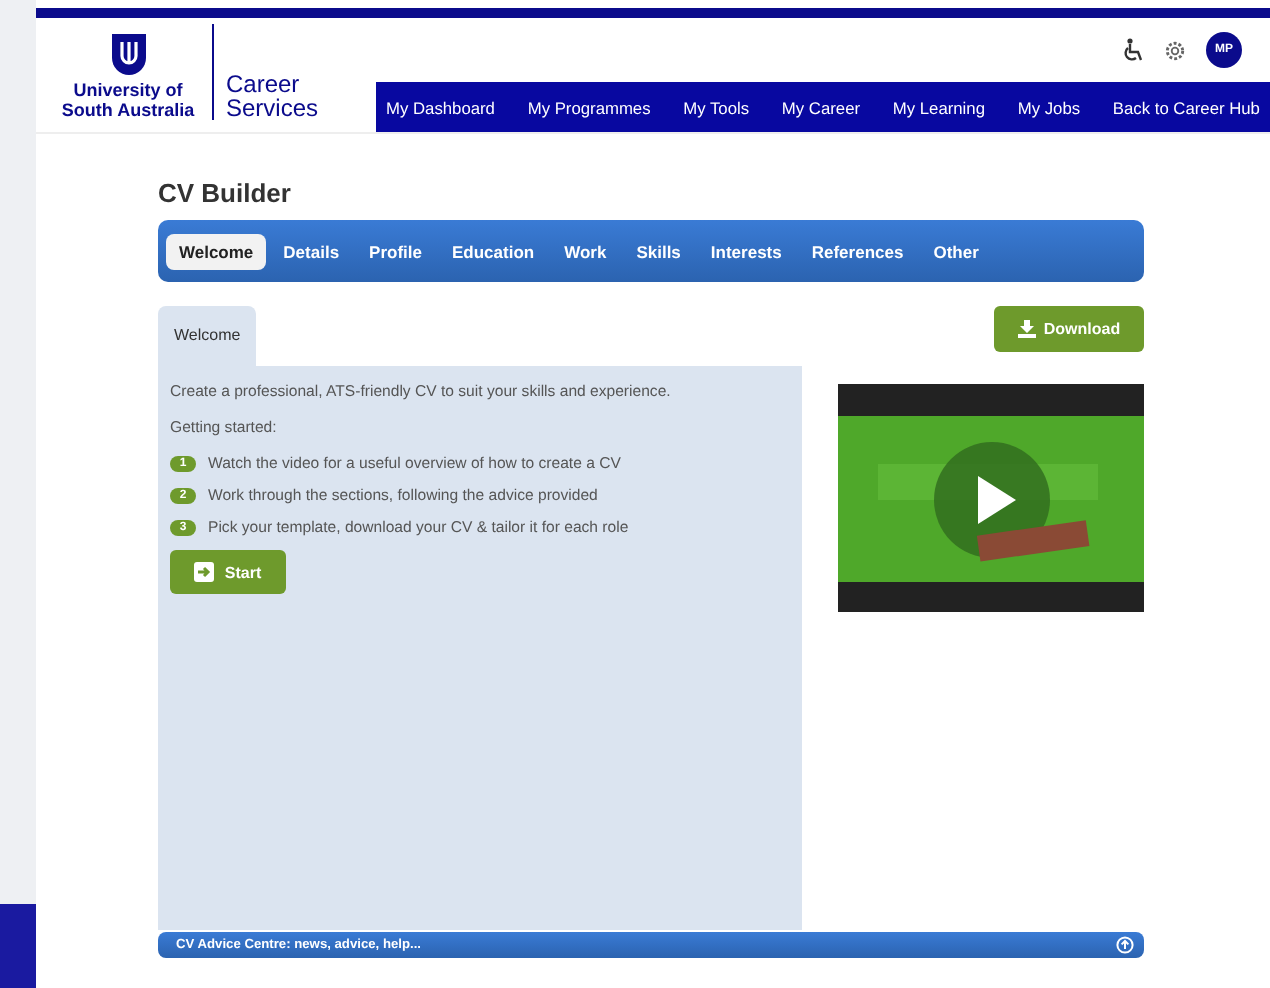 Image resolution: width=1270 pixels, height=988 pixels. Describe the element at coordinates (395, 251) in the screenshot. I see `tab: Profile` at that location.